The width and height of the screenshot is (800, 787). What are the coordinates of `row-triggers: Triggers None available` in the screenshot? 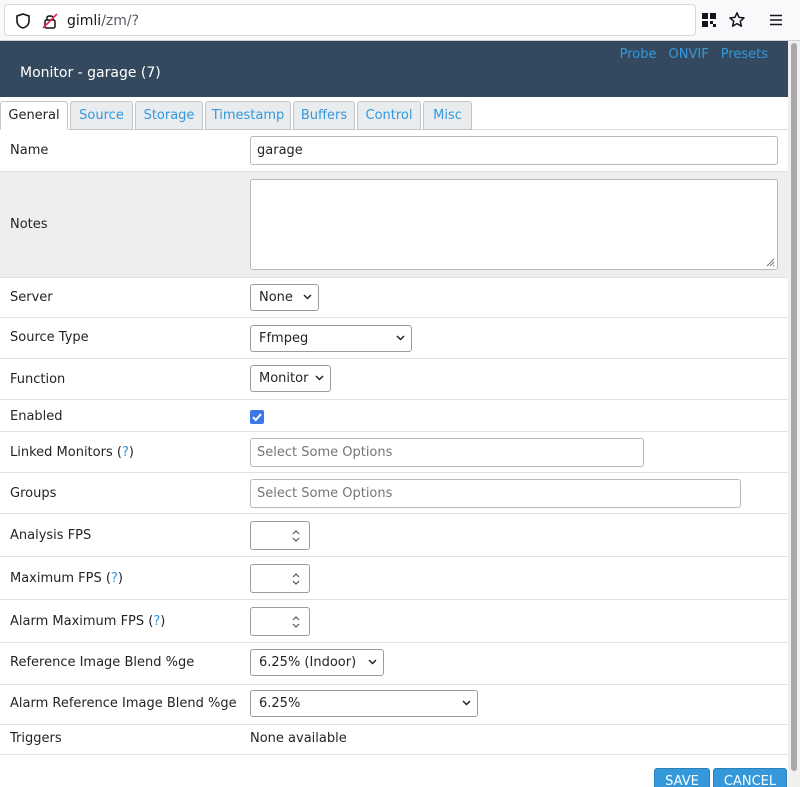 It's located at (394, 740).